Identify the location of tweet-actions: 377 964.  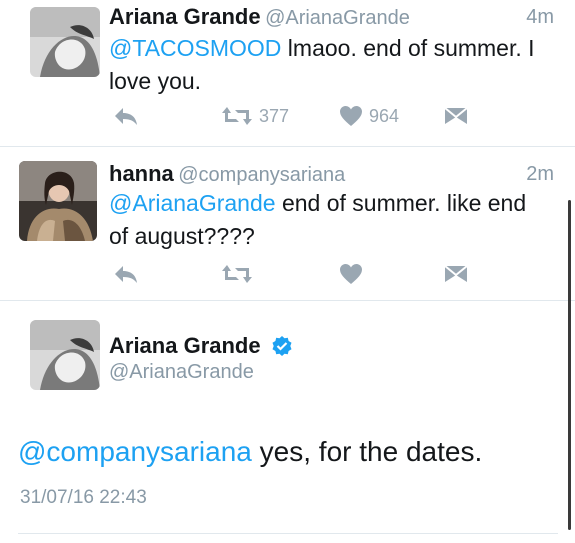
(289, 116).